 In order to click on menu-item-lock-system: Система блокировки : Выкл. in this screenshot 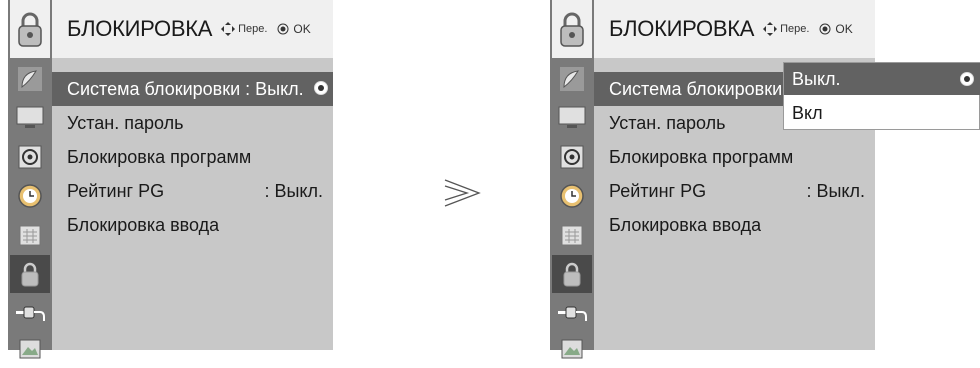, I will do `click(192, 89)`.